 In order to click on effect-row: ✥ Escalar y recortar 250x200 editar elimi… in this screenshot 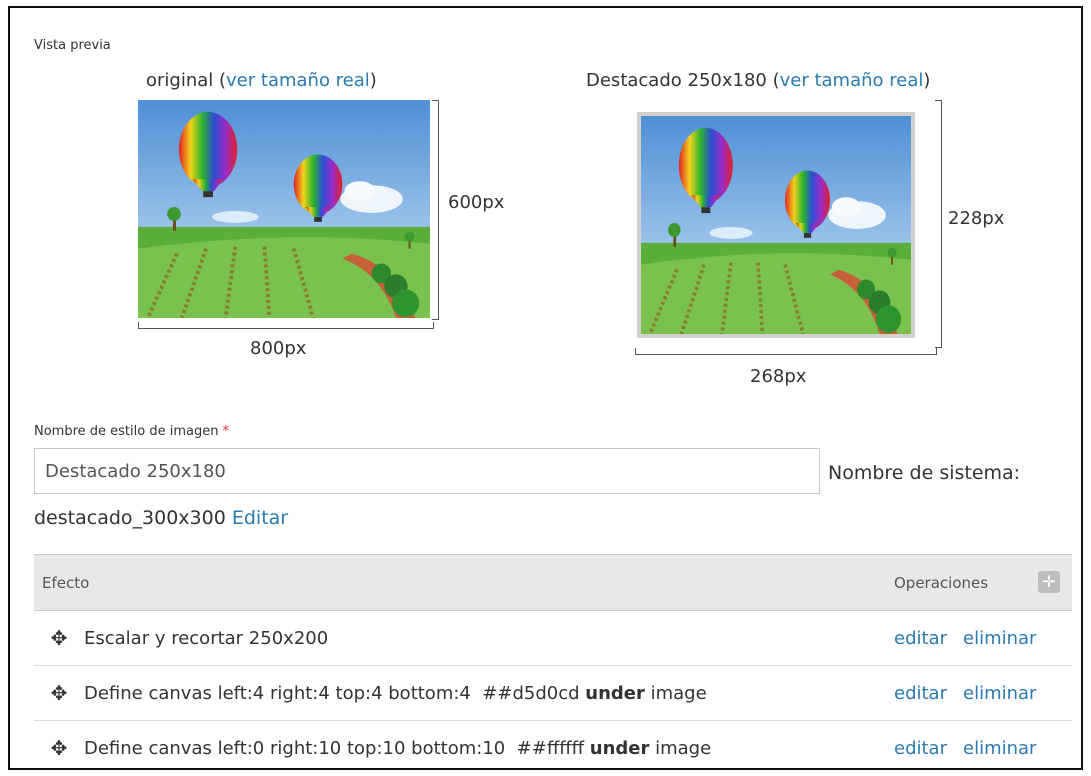, I will do `click(553, 638)`.